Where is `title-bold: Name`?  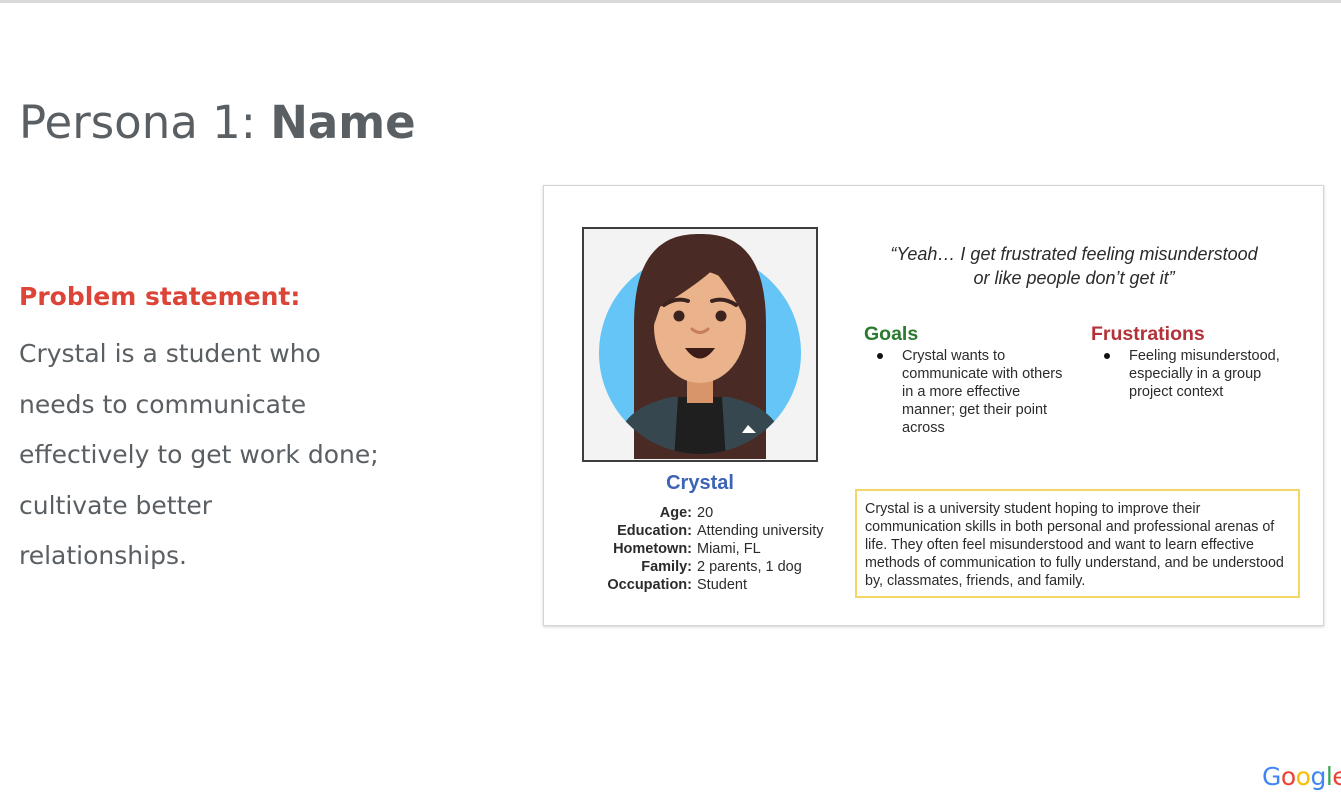
title-bold: Name is located at coordinates (343, 122).